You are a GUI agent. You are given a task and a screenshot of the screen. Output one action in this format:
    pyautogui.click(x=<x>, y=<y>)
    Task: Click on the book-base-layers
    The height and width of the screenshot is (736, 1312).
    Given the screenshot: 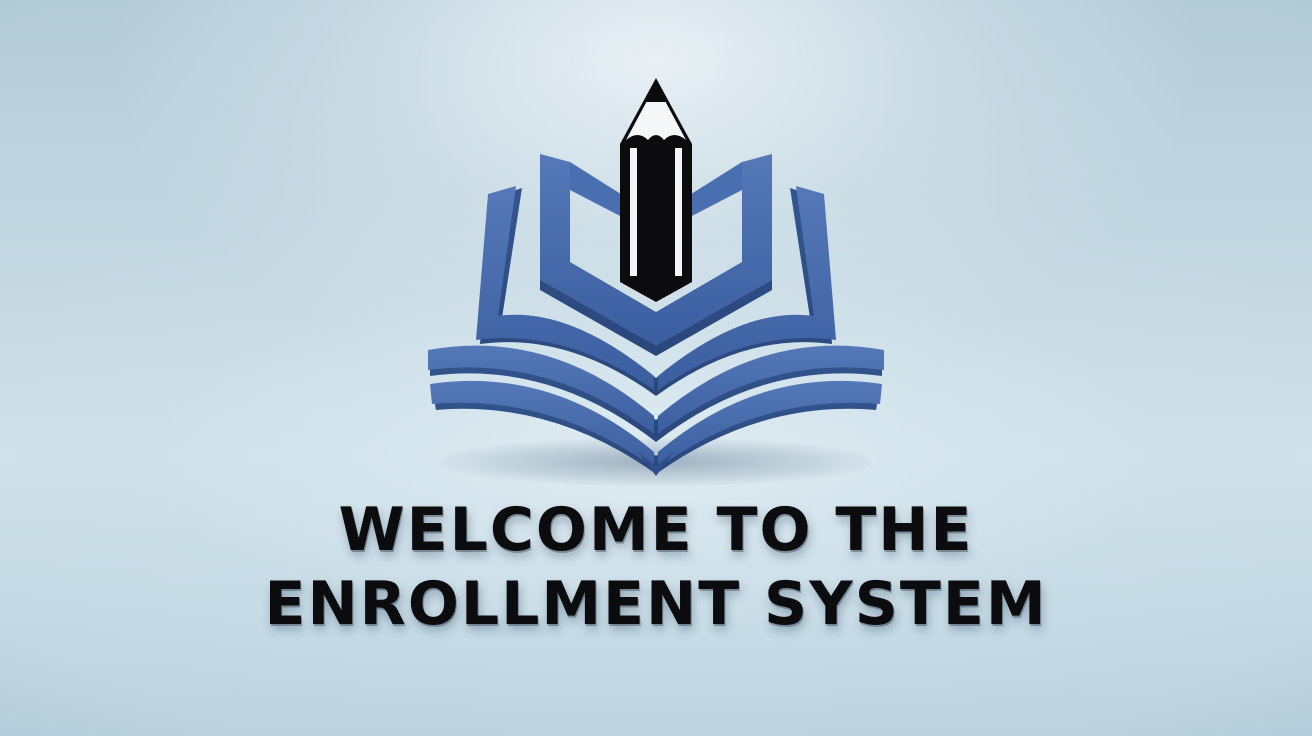 What is the action you would take?
    pyautogui.click(x=656, y=410)
    